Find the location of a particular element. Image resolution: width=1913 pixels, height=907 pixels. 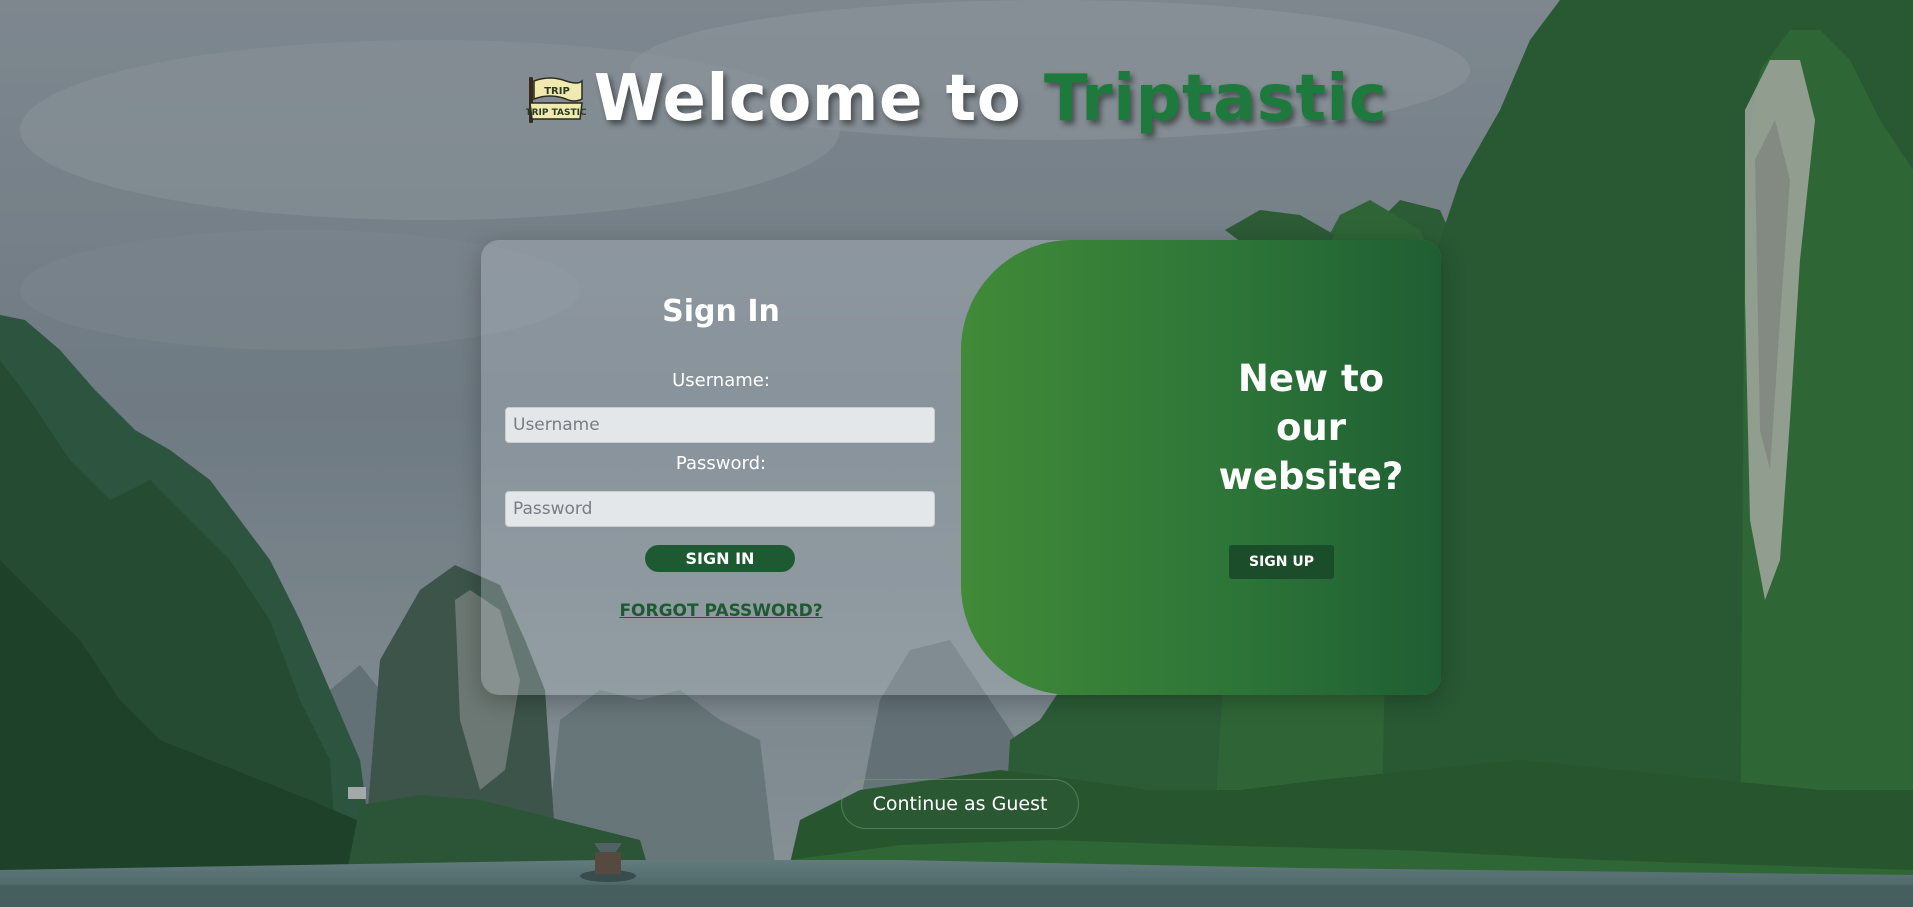

page-title: Welcome to Triptastic is located at coordinates (991, 99).